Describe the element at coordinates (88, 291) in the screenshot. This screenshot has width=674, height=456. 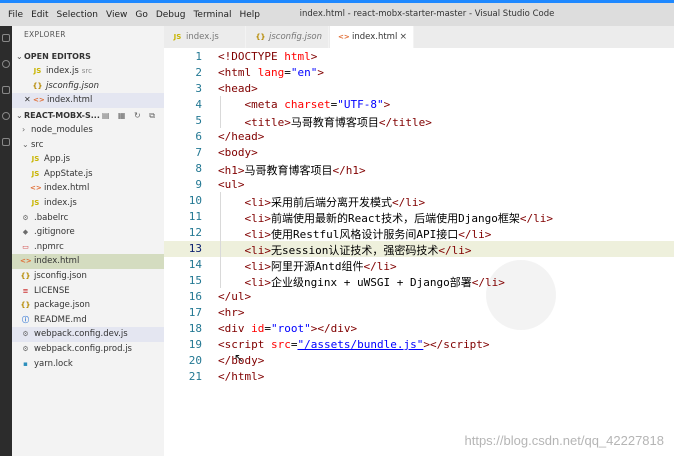
I see `tree-item-file: ≡ LICENSE` at that location.